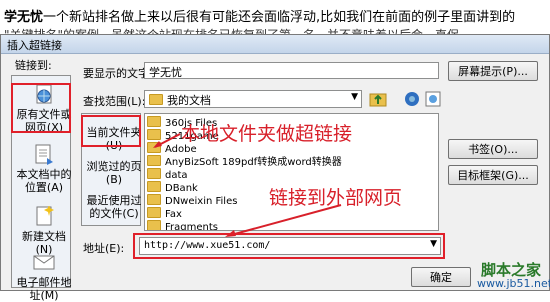  Describe the element at coordinates (34, 45) in the screenshot. I see `dialog-title: 插入超链接` at that location.